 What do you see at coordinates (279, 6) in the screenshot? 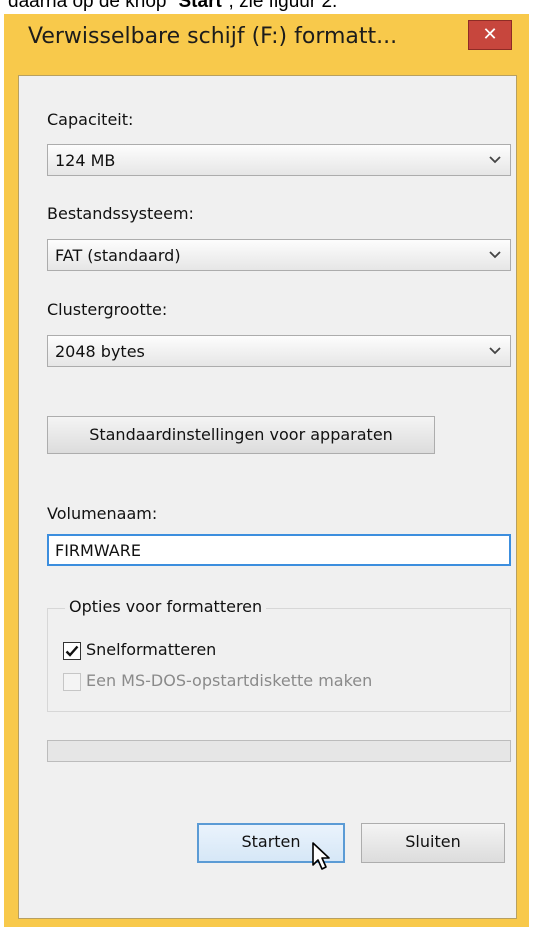
I see `caption-suffix: ", zie figuur 2.` at bounding box center [279, 6].